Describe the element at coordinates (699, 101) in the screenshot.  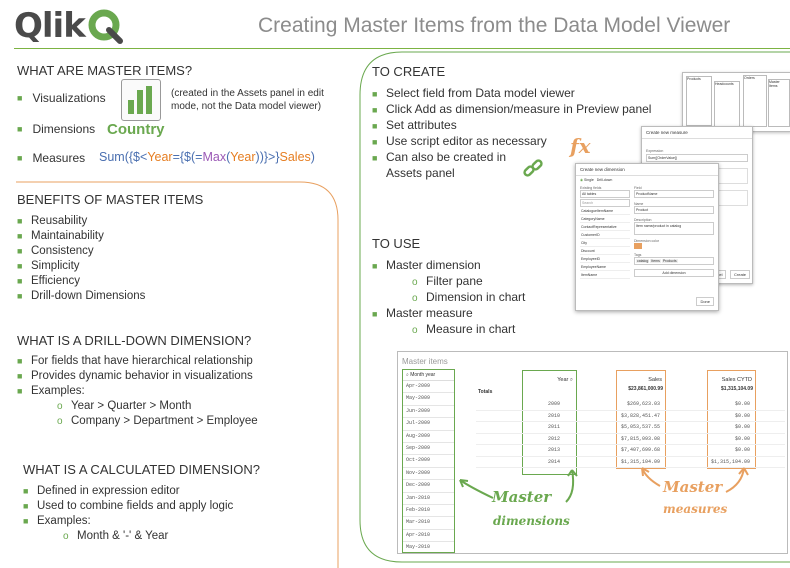
I see `table-box: Products` at that location.